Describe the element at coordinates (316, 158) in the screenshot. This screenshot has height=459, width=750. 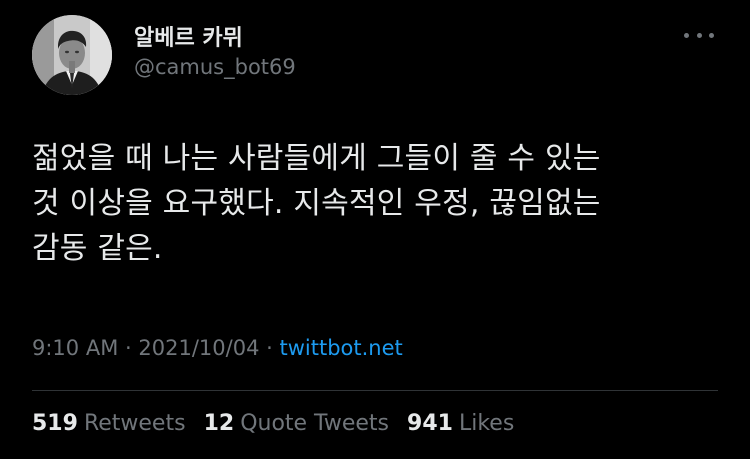
I see `tweet-text-line: 젊었을 때 나는 사람들에게 그들이 줄 수 있는` at that location.